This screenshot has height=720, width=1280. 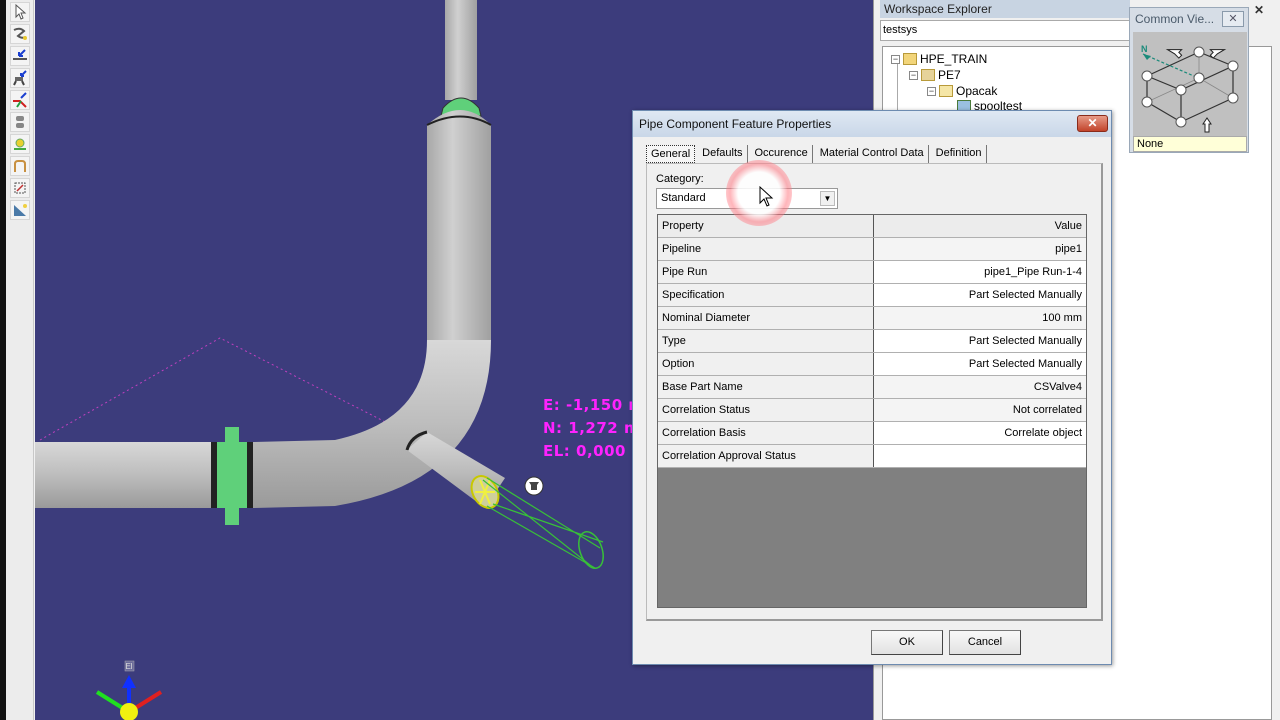 I want to click on spool-tool-button, so click(x=20, y=166).